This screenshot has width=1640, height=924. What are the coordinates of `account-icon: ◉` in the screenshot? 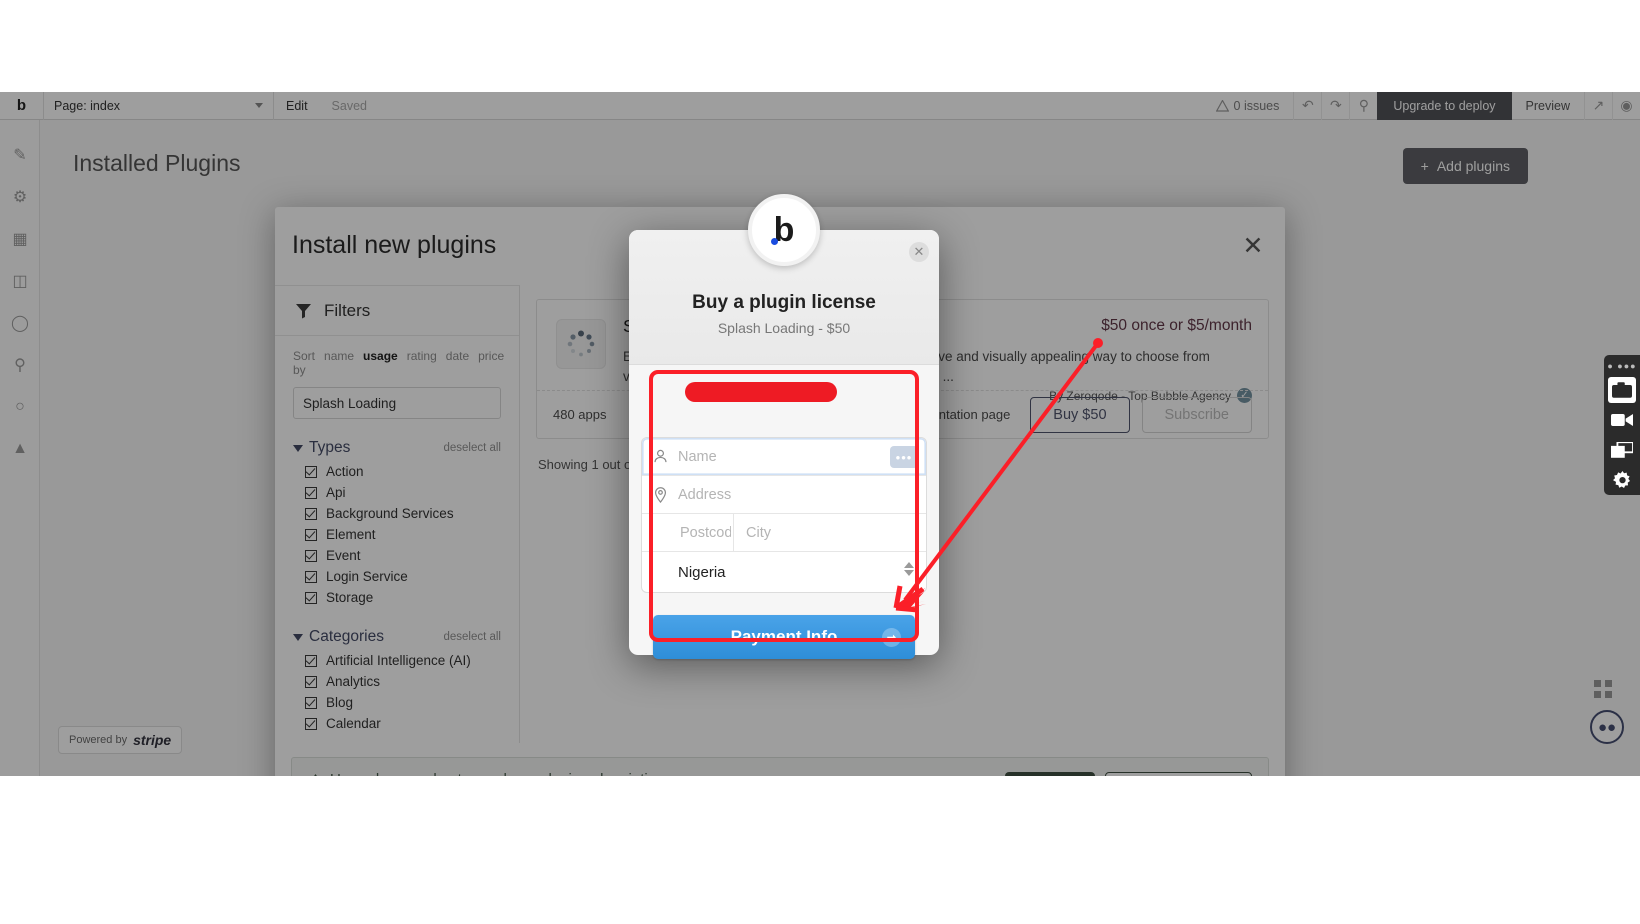 It's located at (1626, 106).